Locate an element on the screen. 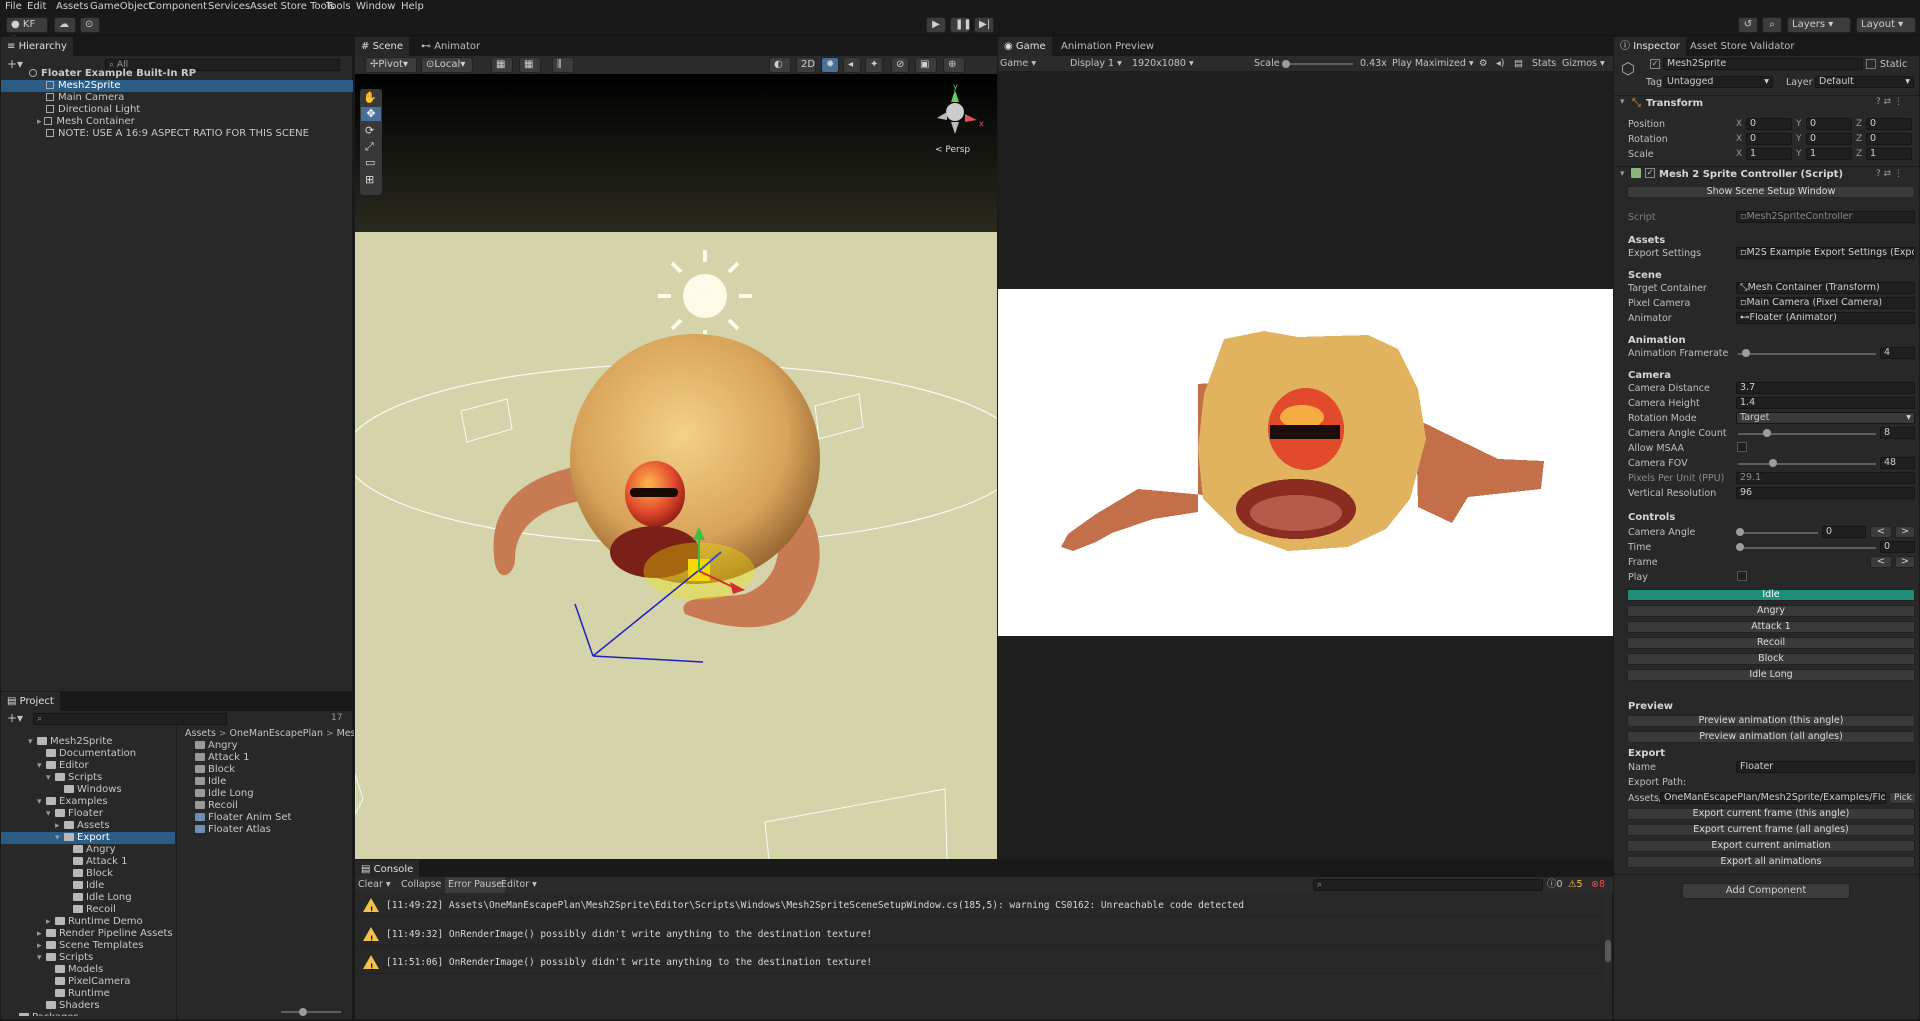 The height and width of the screenshot is (1021, 1920). animation-button-block: Block is located at coordinates (1771, 659).